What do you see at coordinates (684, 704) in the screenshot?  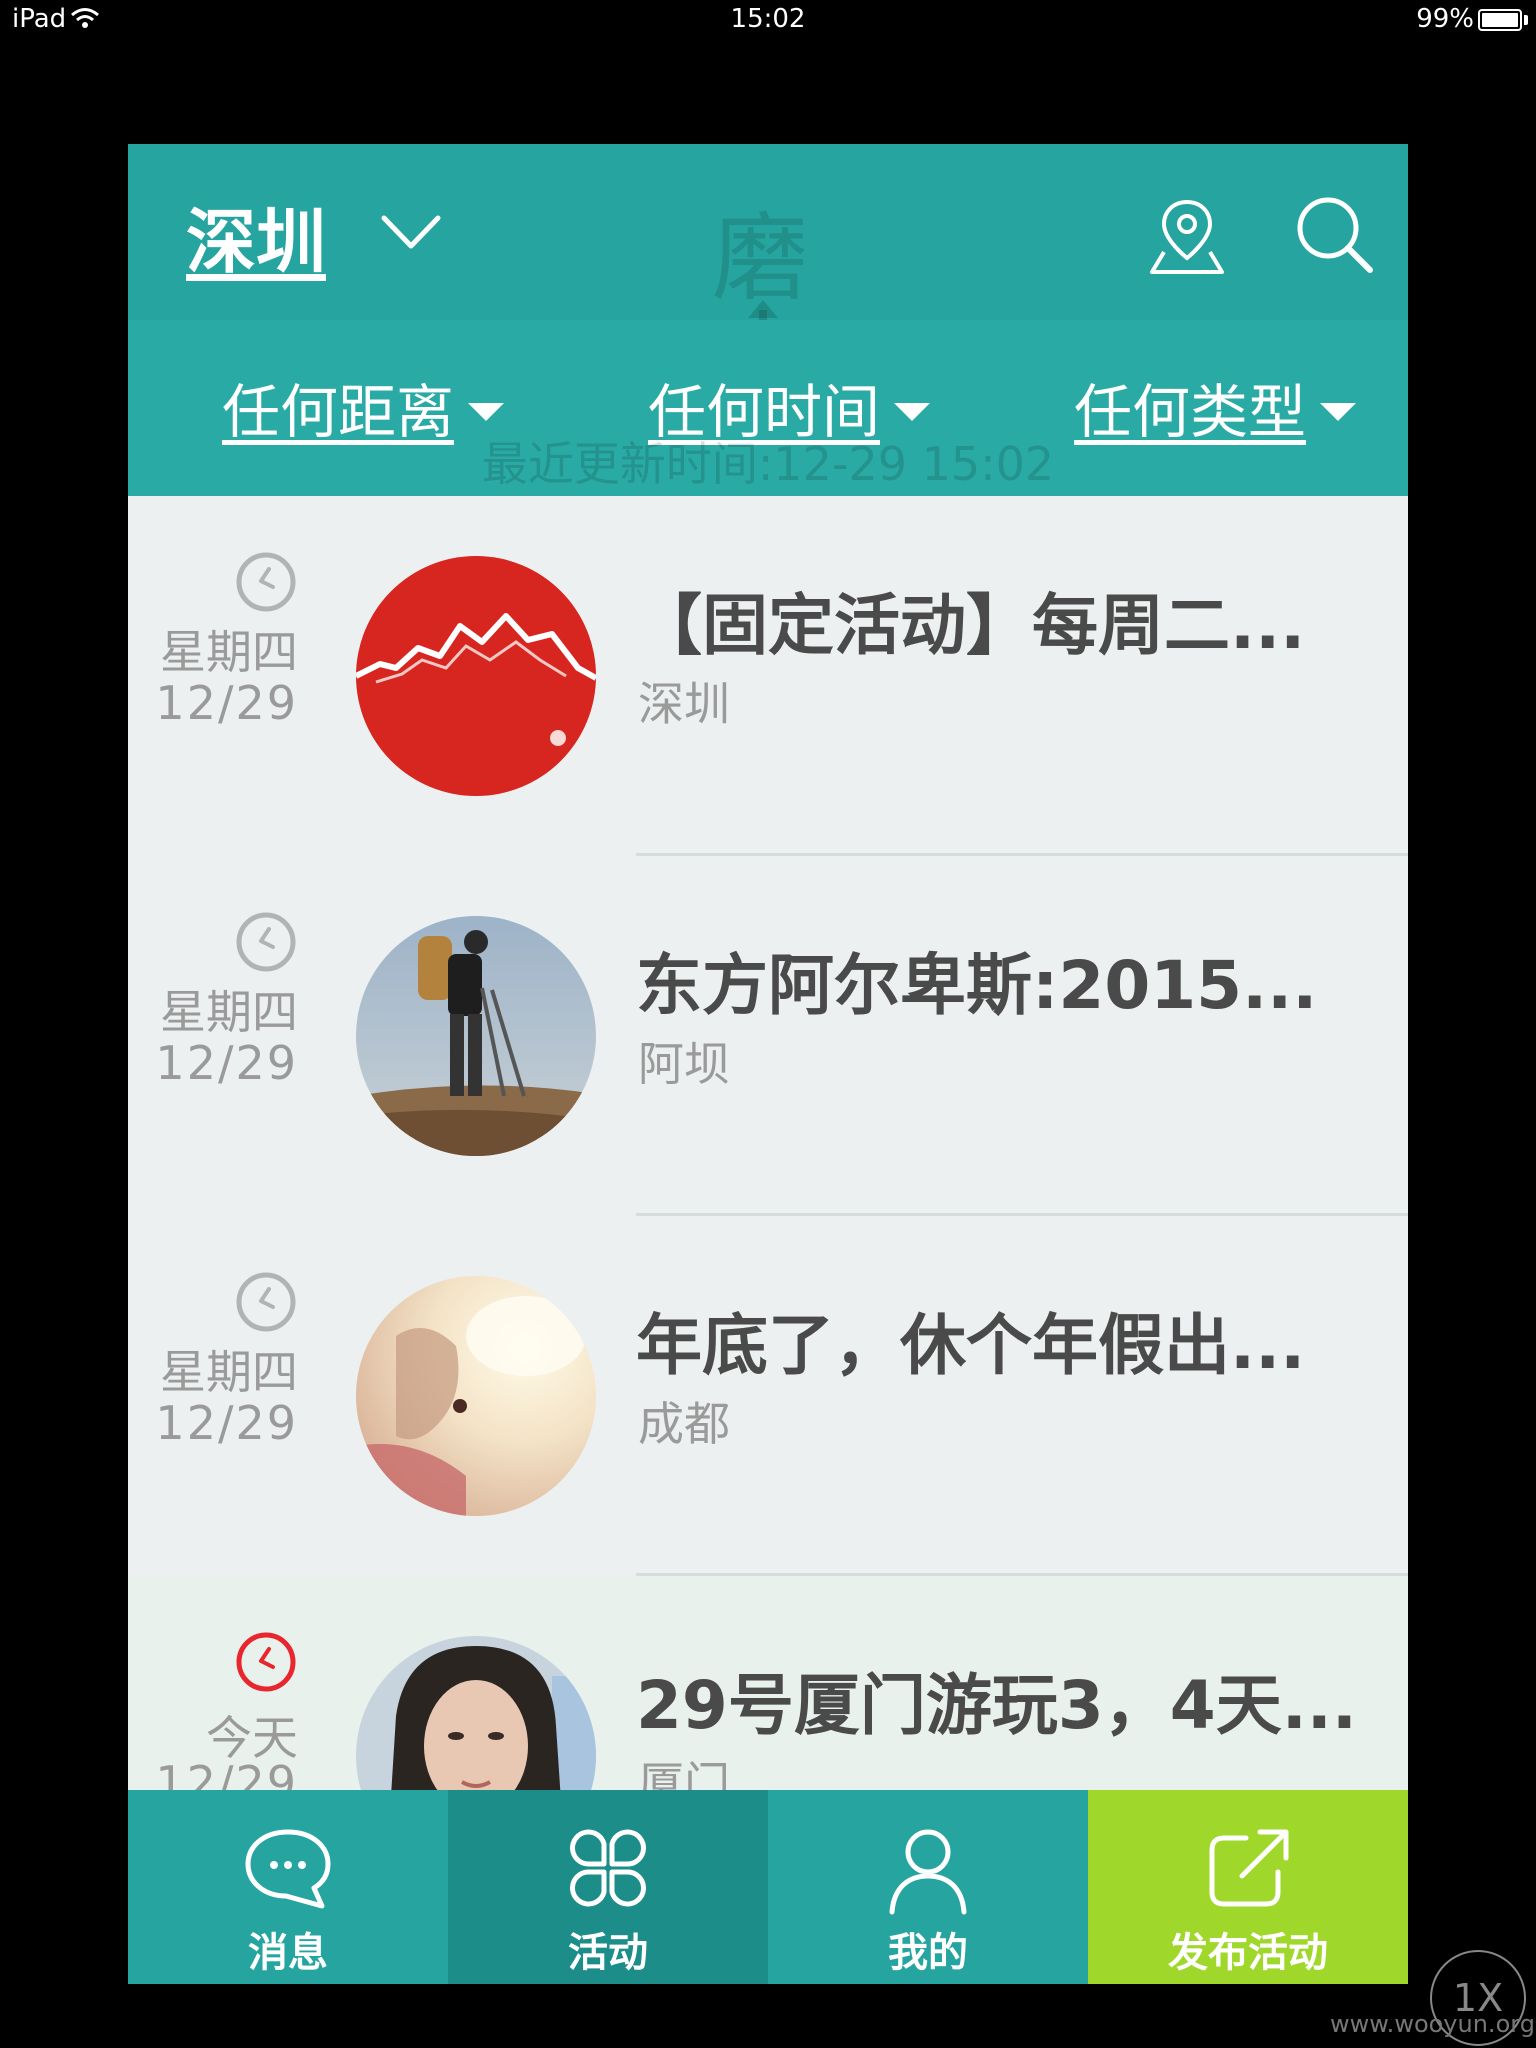 I see `activity-location: 深圳` at bounding box center [684, 704].